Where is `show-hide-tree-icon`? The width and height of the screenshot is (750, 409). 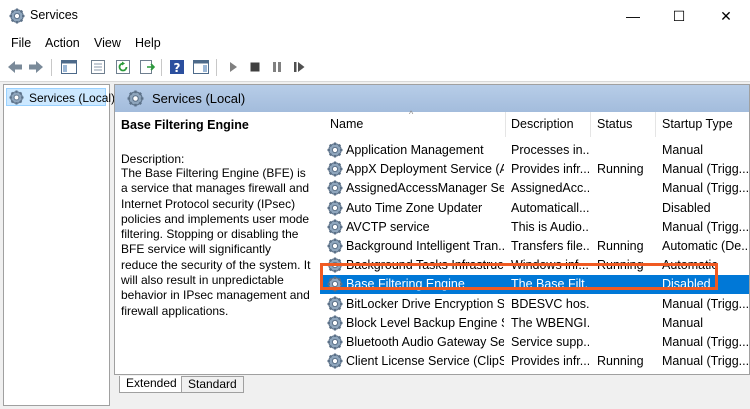
show-hide-tree-icon is located at coordinates (69, 67).